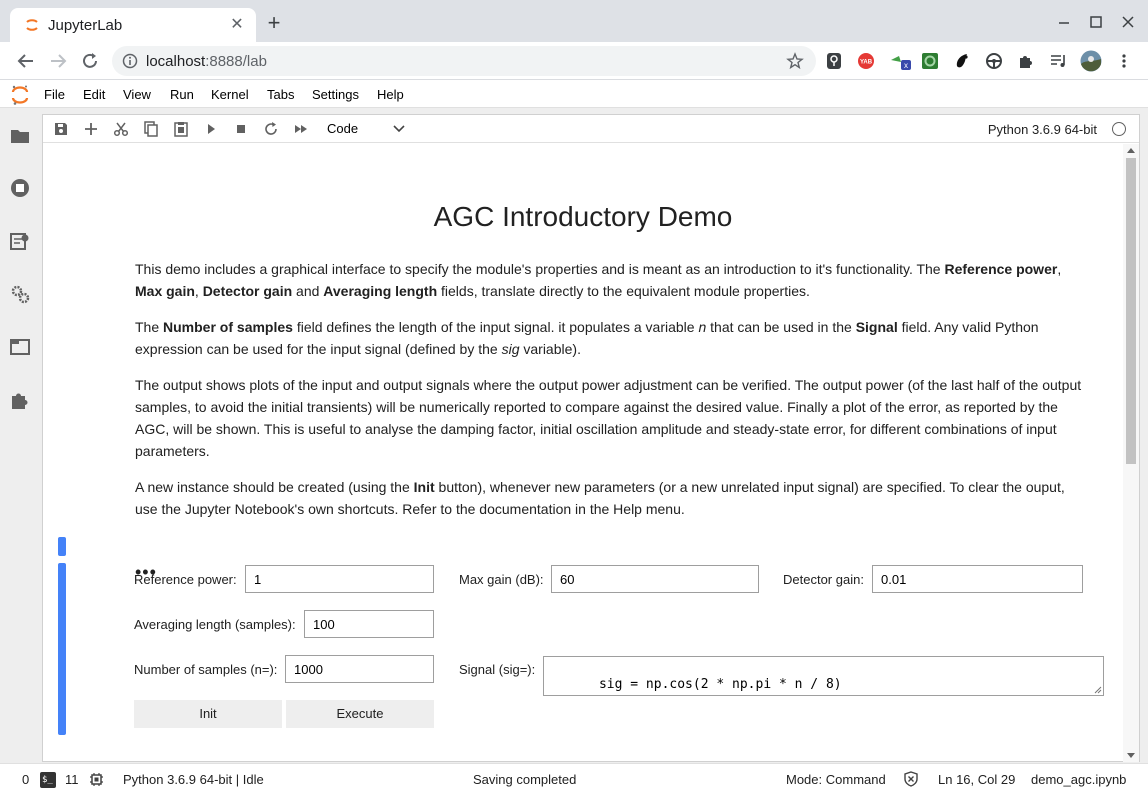  Describe the element at coordinates (962, 61) in the screenshot. I see `extension-gnome-icon` at that location.